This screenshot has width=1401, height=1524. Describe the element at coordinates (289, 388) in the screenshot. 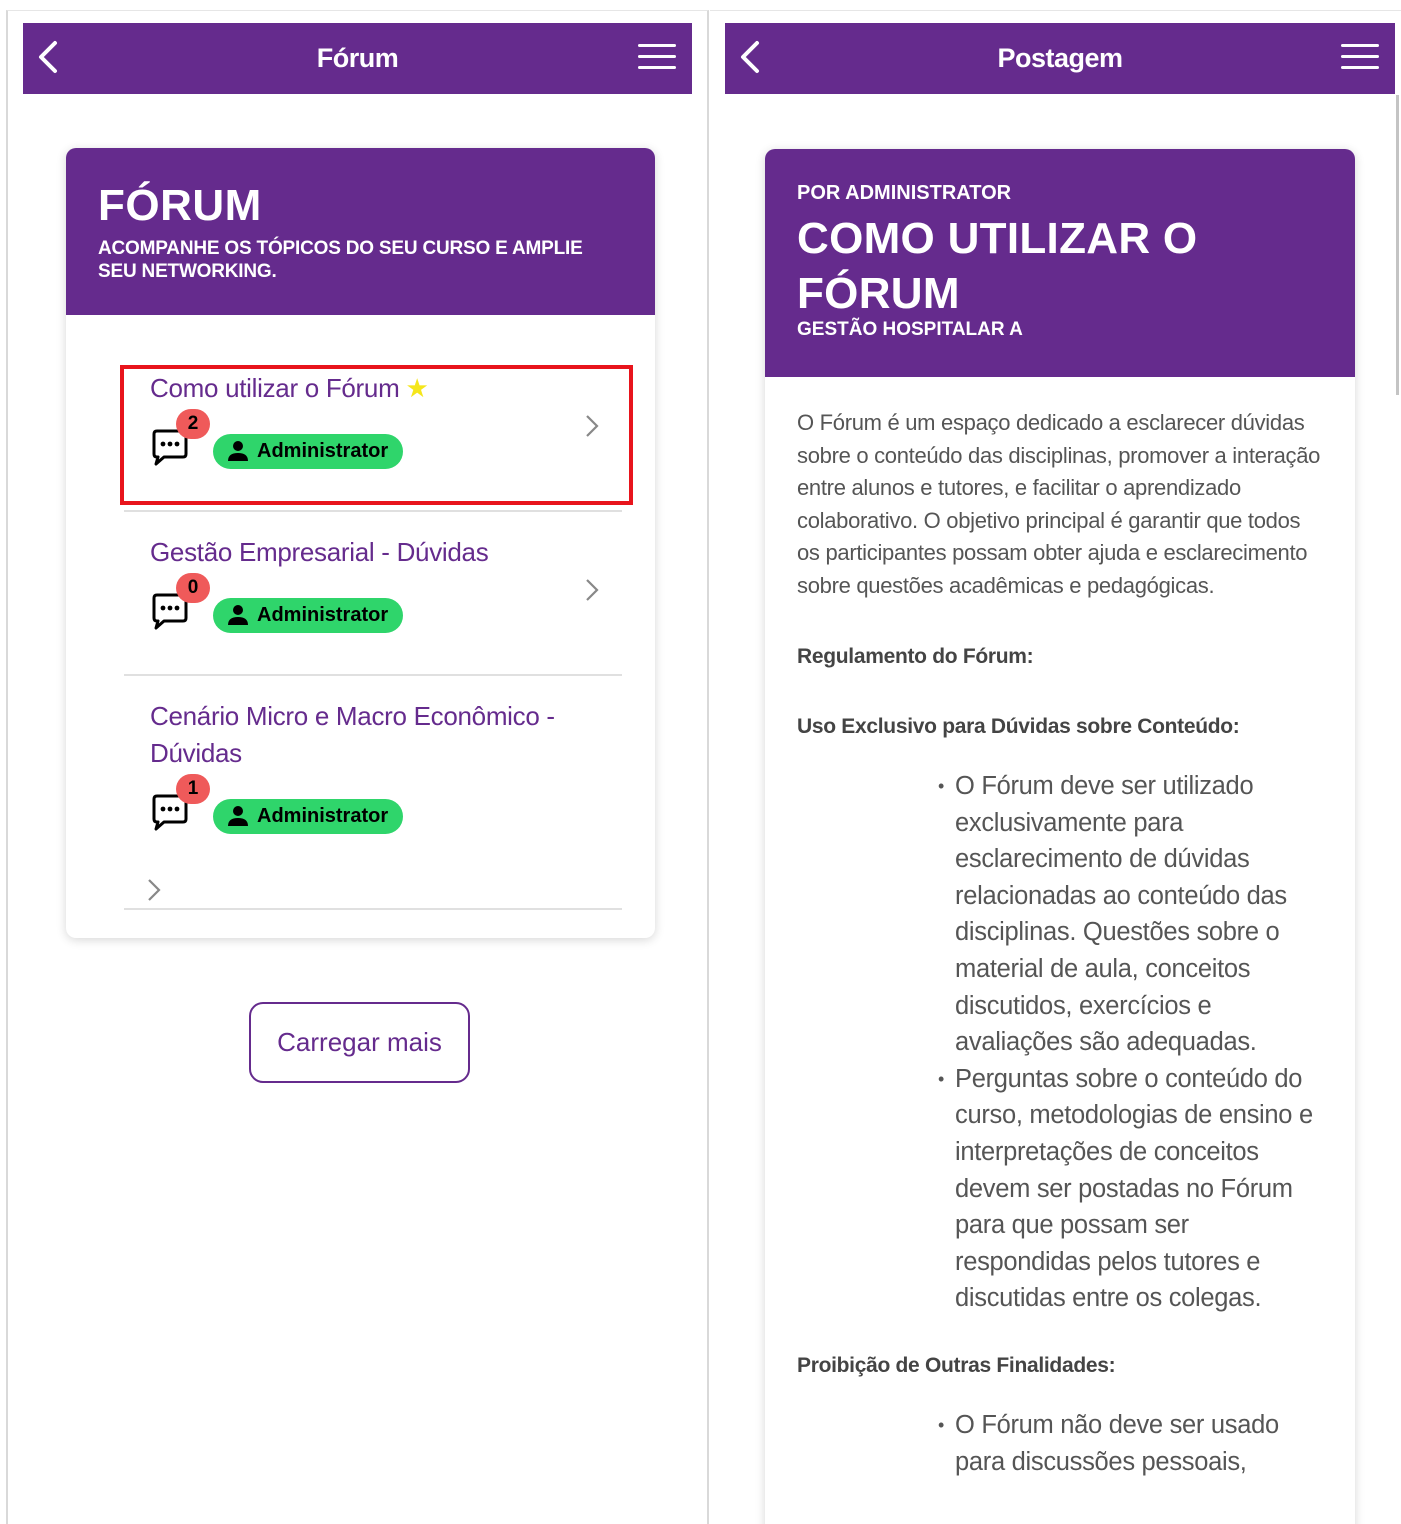

I see `topic-title: Como utilizar o Fórum ★` at that location.